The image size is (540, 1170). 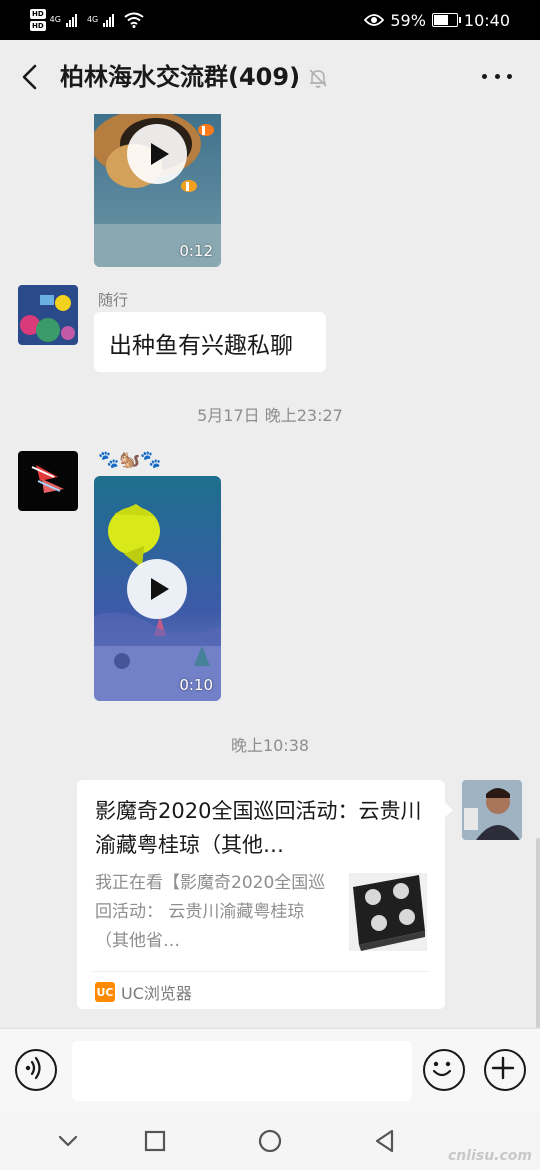 I want to click on plus-icon, so click(x=502, y=1067).